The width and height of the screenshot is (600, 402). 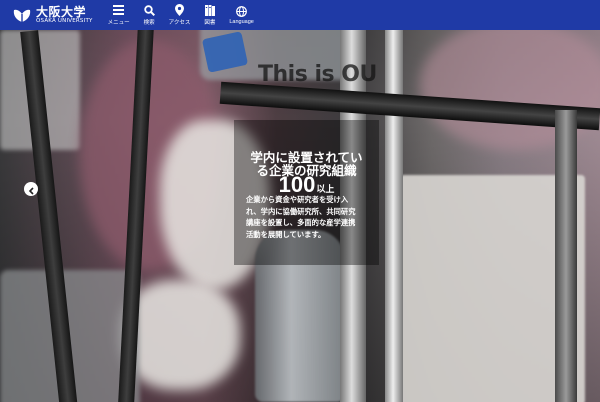 I want to click on search-button: 検索, so click(x=149, y=15).